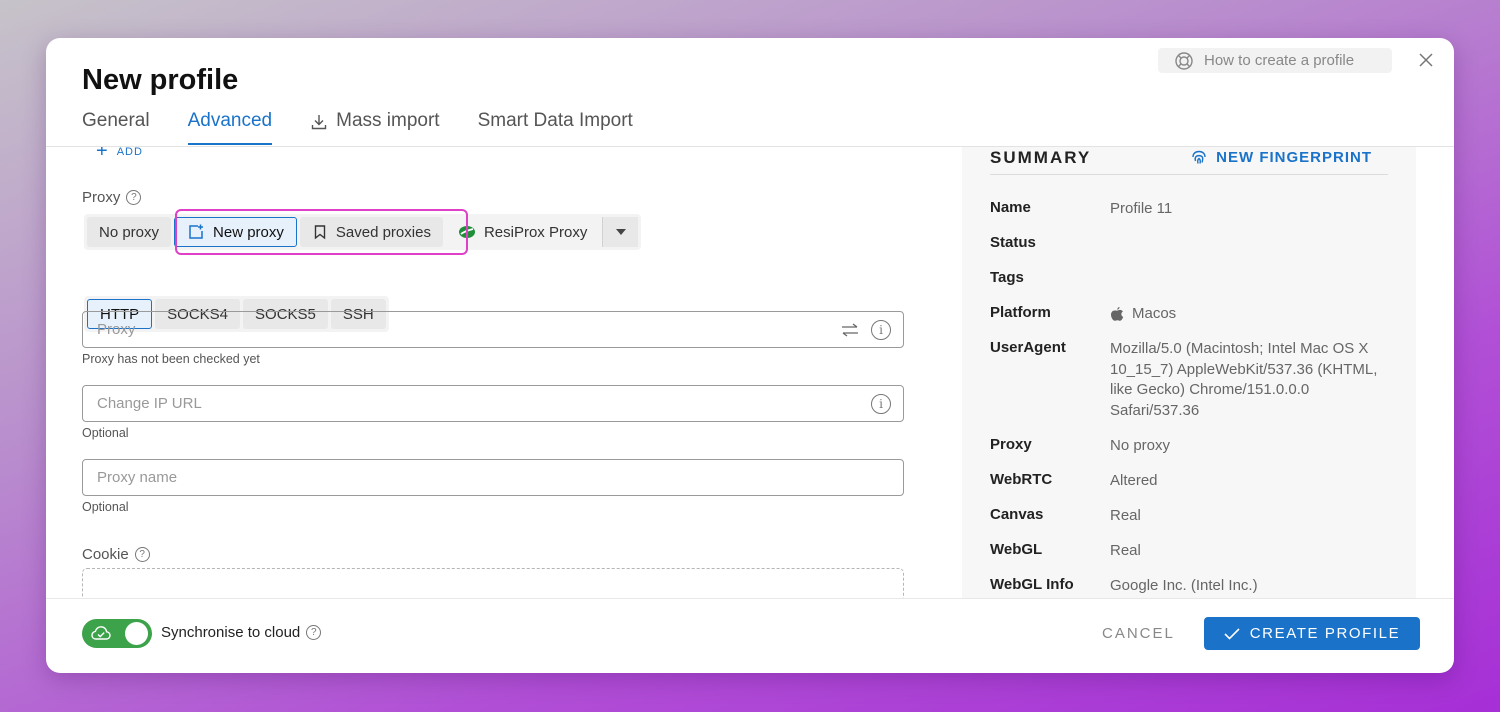  Describe the element at coordinates (116, 120) in the screenshot. I see `tab-label: General` at that location.